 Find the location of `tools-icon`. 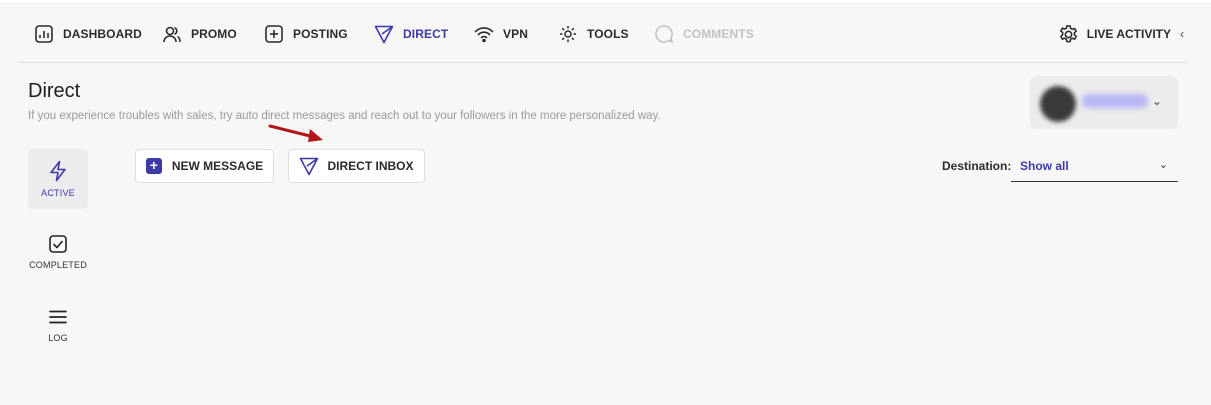

tools-icon is located at coordinates (568, 34).